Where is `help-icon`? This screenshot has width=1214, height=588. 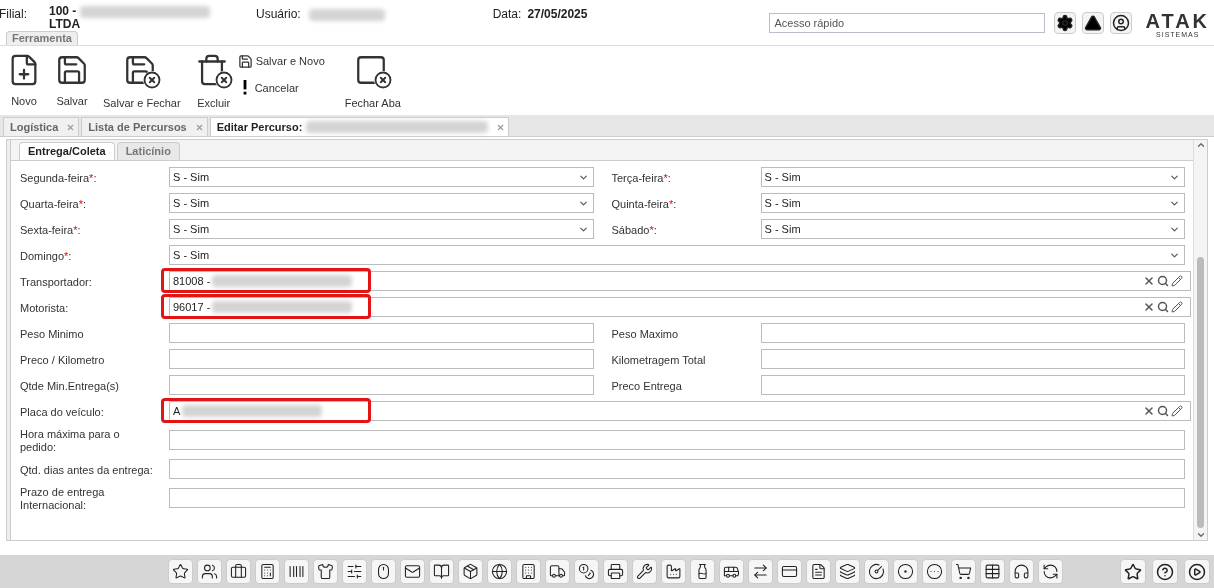 help-icon is located at coordinates (1165, 571).